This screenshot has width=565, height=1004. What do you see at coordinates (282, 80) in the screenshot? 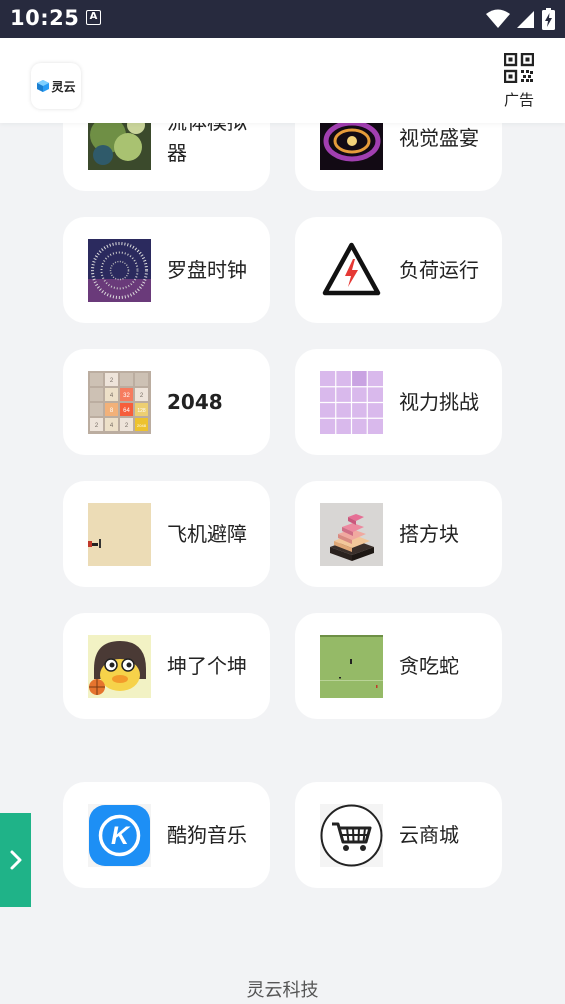
I see `app-header: 灵云 广告` at bounding box center [282, 80].